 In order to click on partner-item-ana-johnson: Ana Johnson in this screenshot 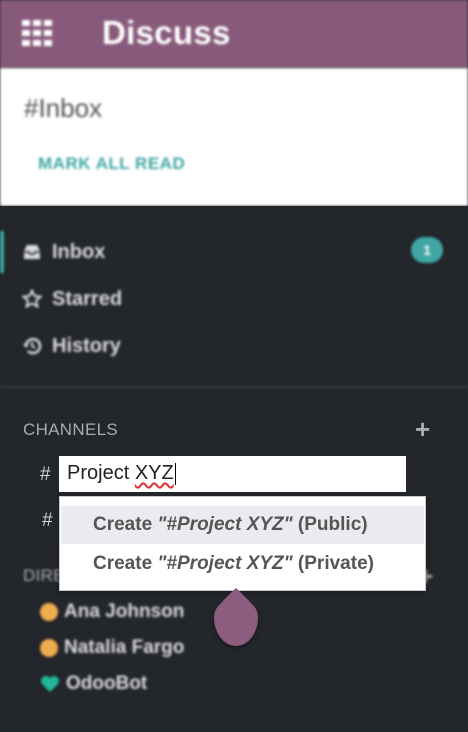, I will do `click(112, 612)`.